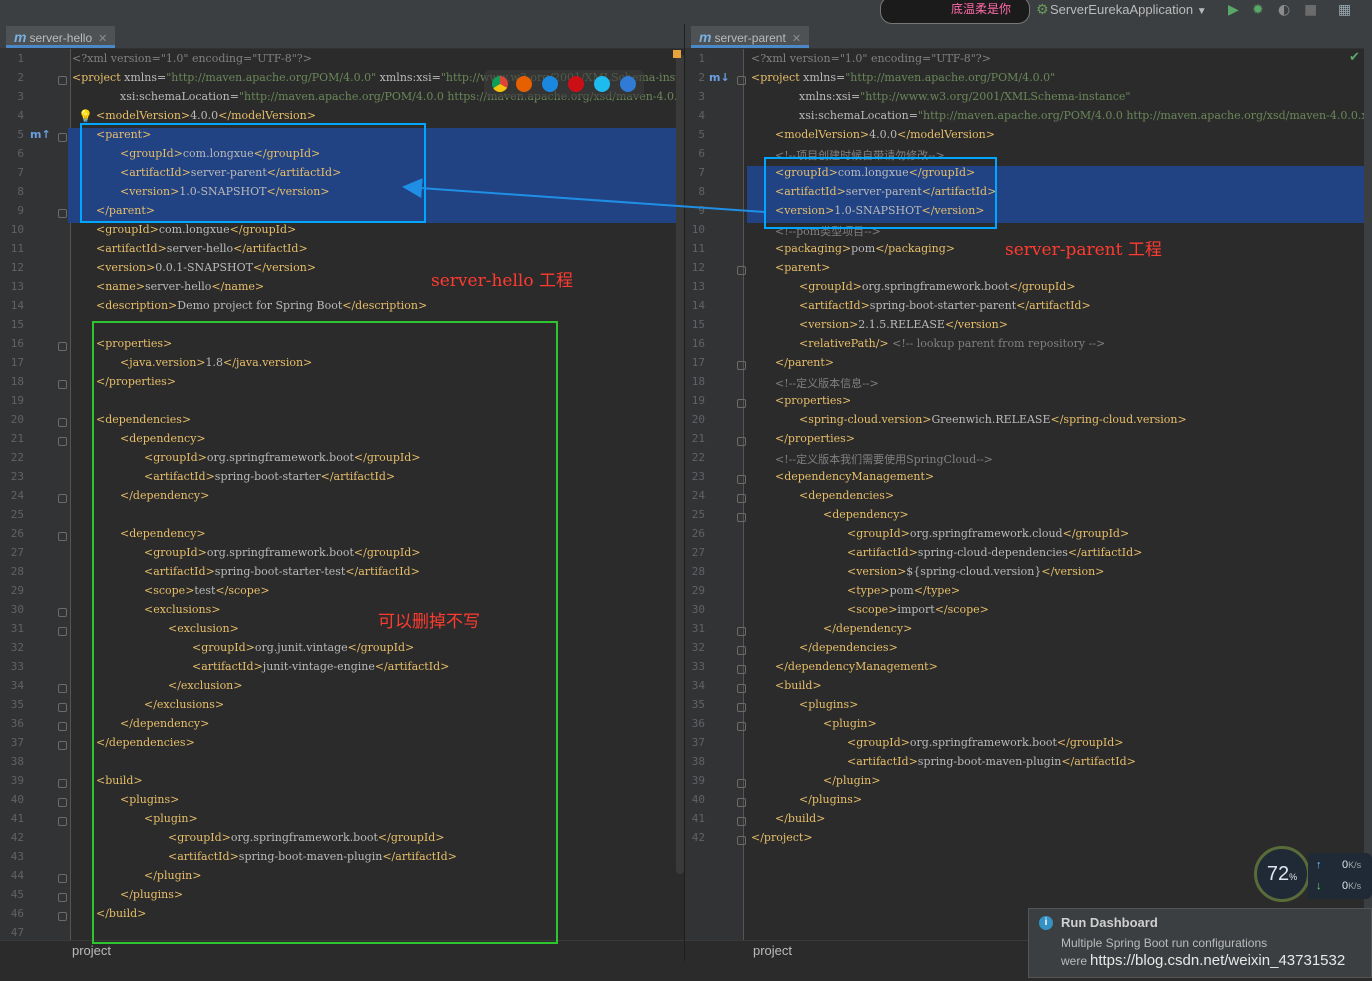 The height and width of the screenshot is (981, 1372). Describe the element at coordinates (1293, 877) in the screenshot. I see `speed-percent-unit: %` at that location.